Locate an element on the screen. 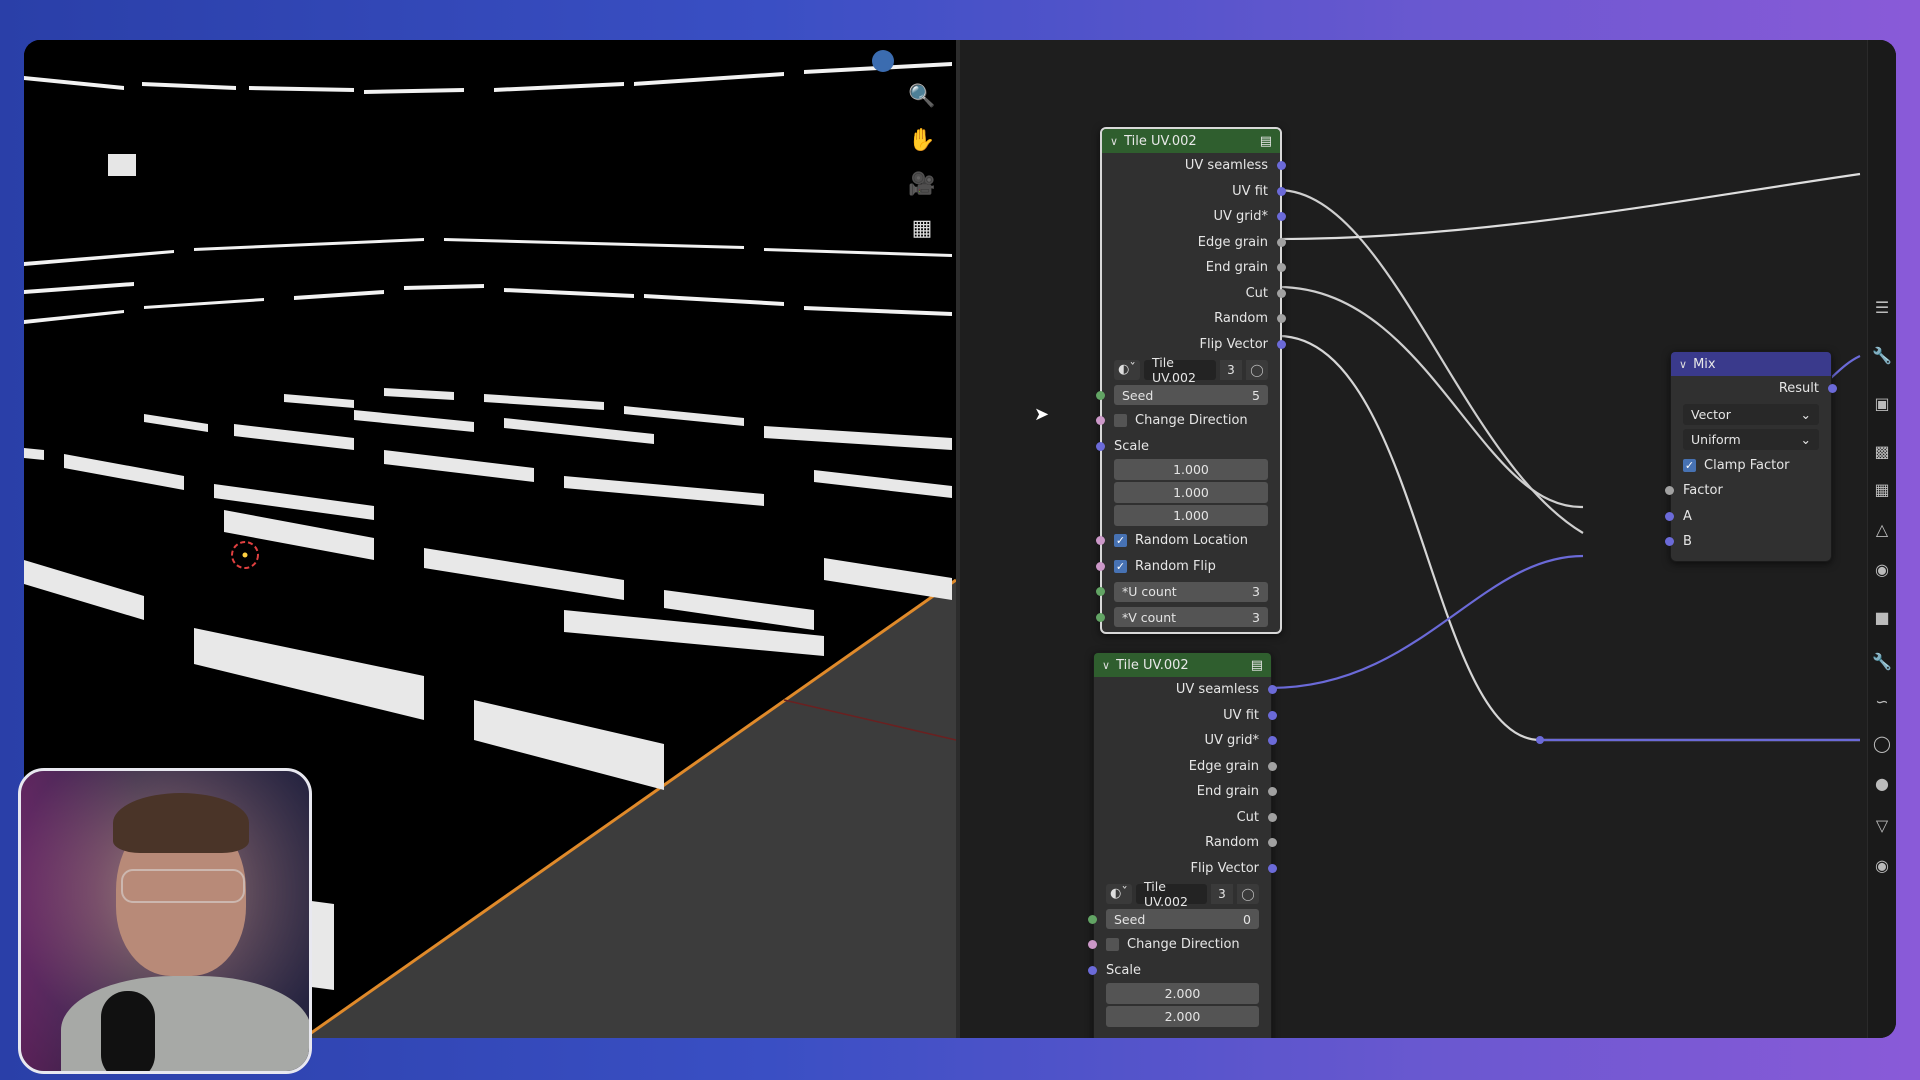 This screenshot has height=1080, width=1920. factor-mode-dropdown: Uniform ⌄ is located at coordinates (1751, 440).